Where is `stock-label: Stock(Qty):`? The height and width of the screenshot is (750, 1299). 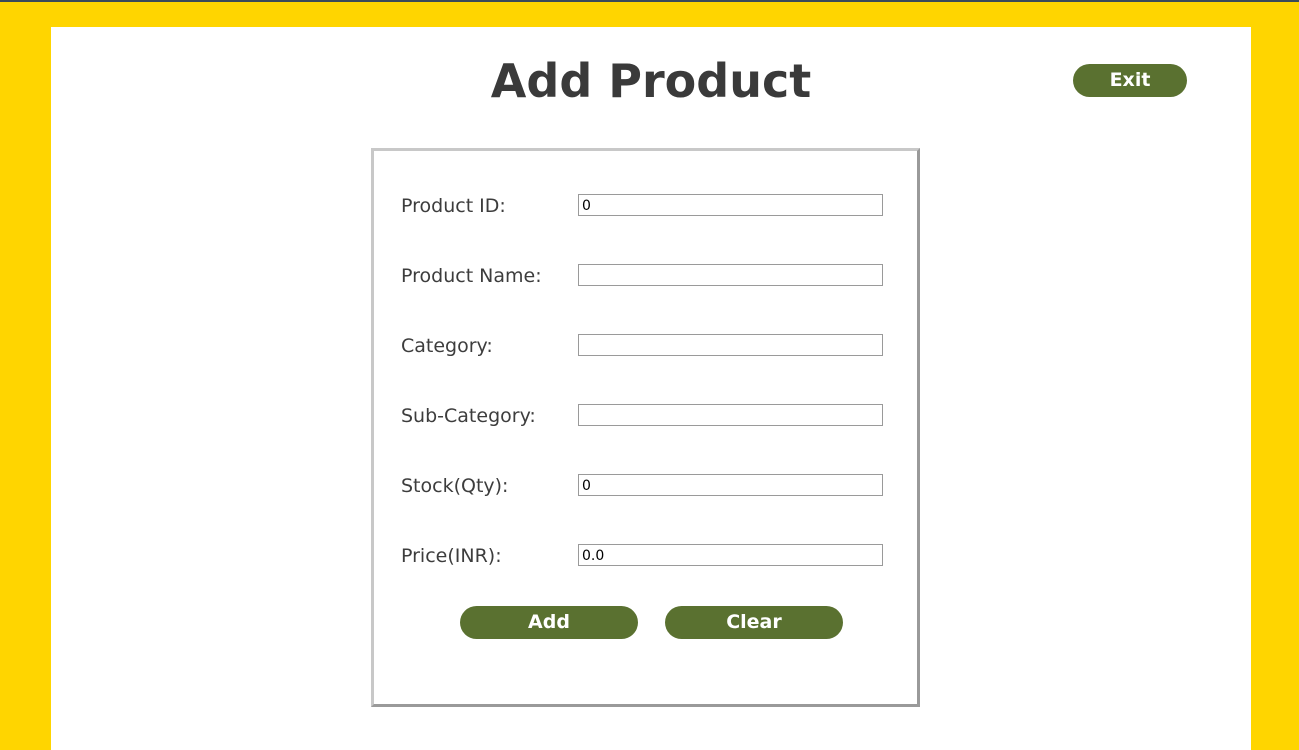
stock-label: Stock(Qty): is located at coordinates (455, 486).